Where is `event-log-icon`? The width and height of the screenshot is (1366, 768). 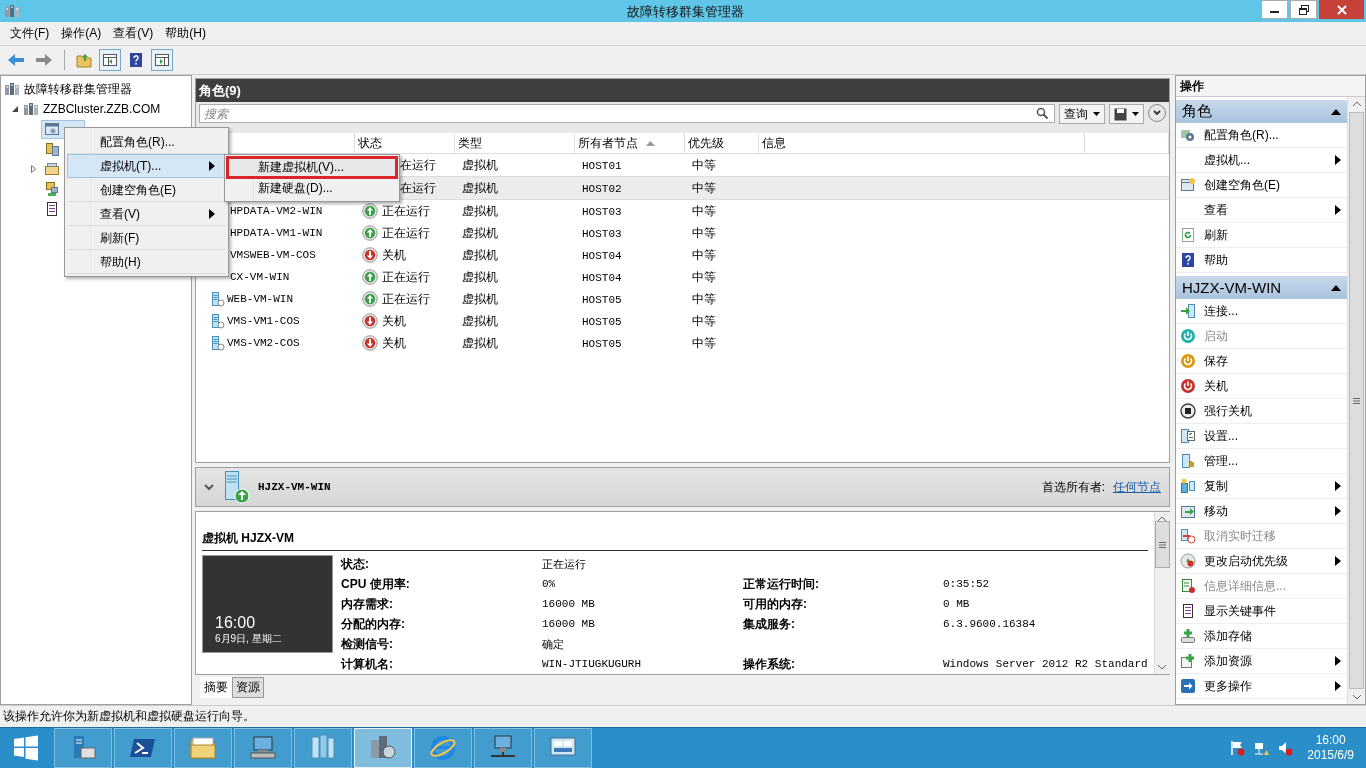
event-log-icon is located at coordinates (1188, 611).